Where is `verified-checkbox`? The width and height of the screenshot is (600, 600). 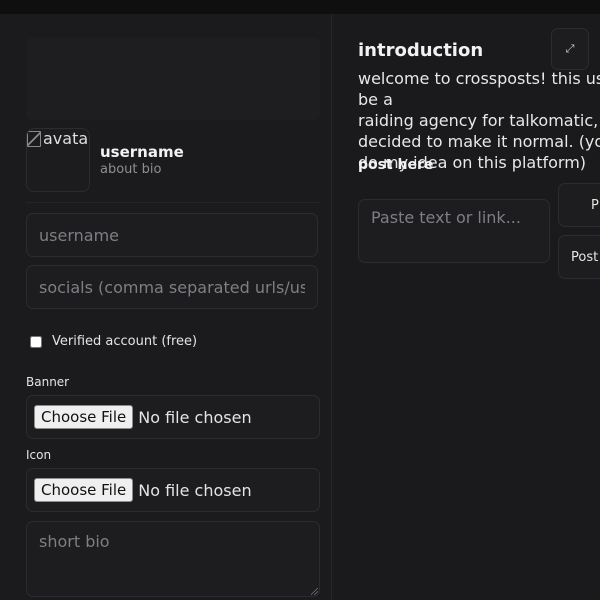
verified-checkbox is located at coordinates (36, 341).